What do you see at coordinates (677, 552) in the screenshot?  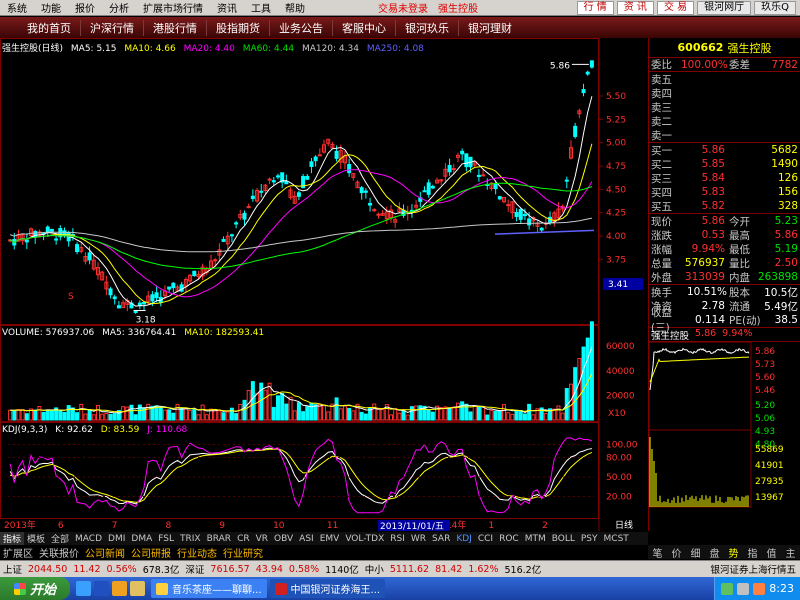 I see `tab-price: 价` at bounding box center [677, 552].